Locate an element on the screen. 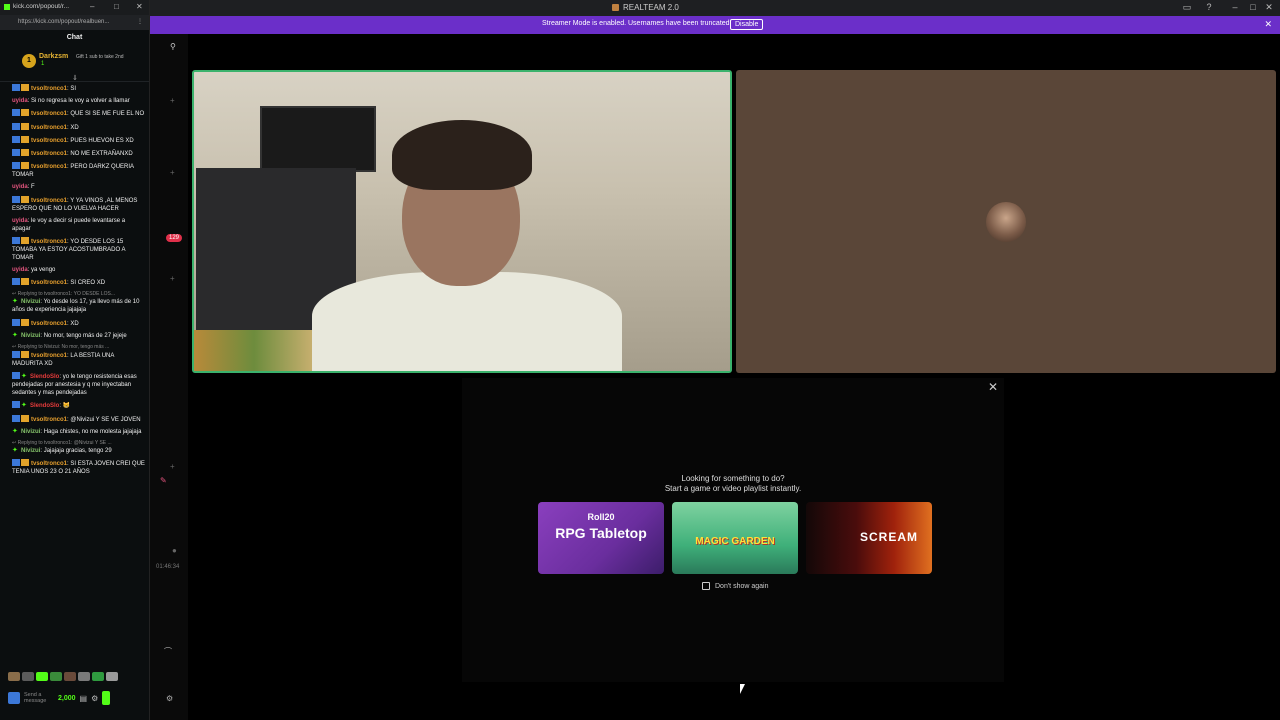 The image size is (1280, 720). gifter-name: Darkzsm is located at coordinates (53, 56).